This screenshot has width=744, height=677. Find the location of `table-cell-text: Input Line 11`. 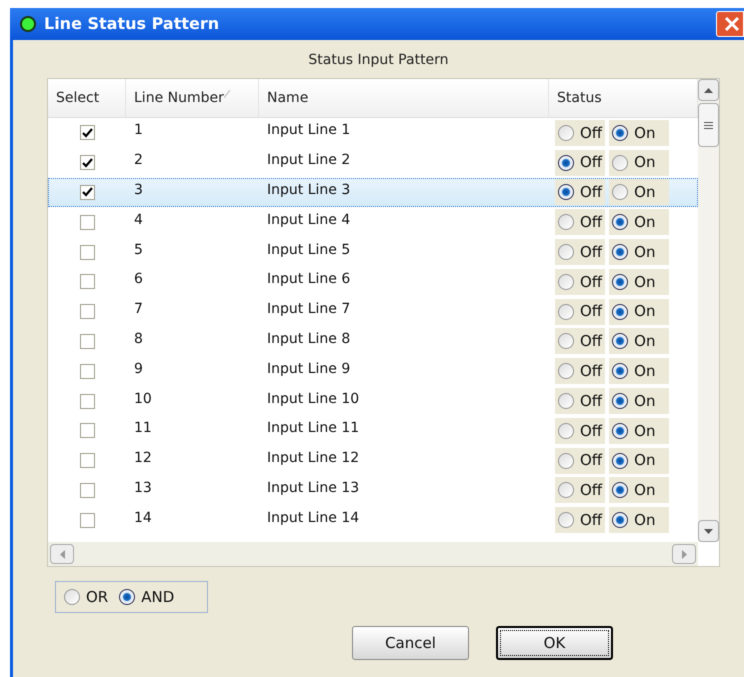

table-cell-text: Input Line 11 is located at coordinates (313, 428).